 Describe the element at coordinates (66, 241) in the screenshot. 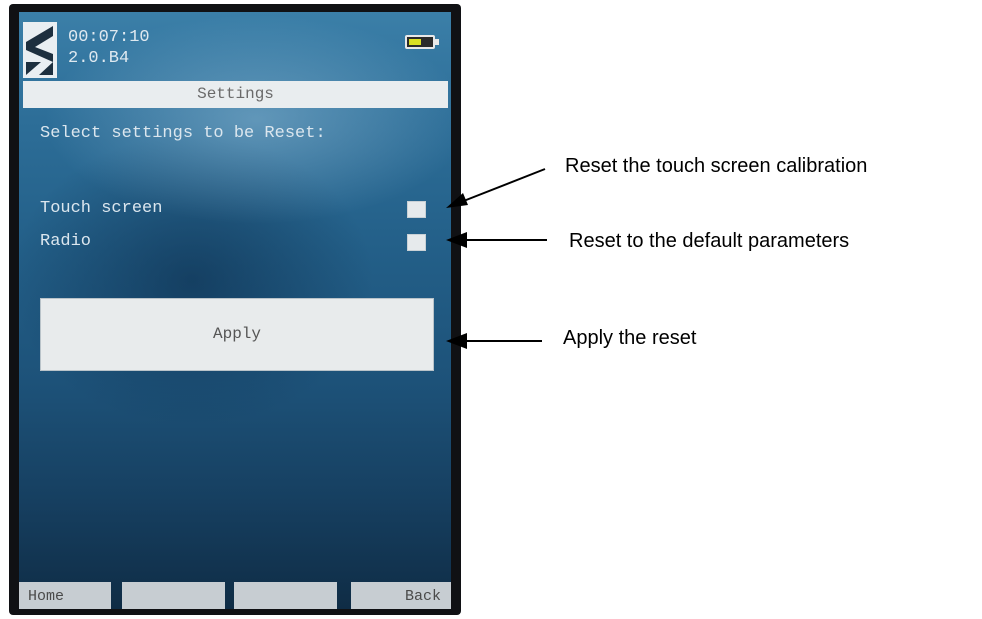

I see `radio-label: Radio` at that location.